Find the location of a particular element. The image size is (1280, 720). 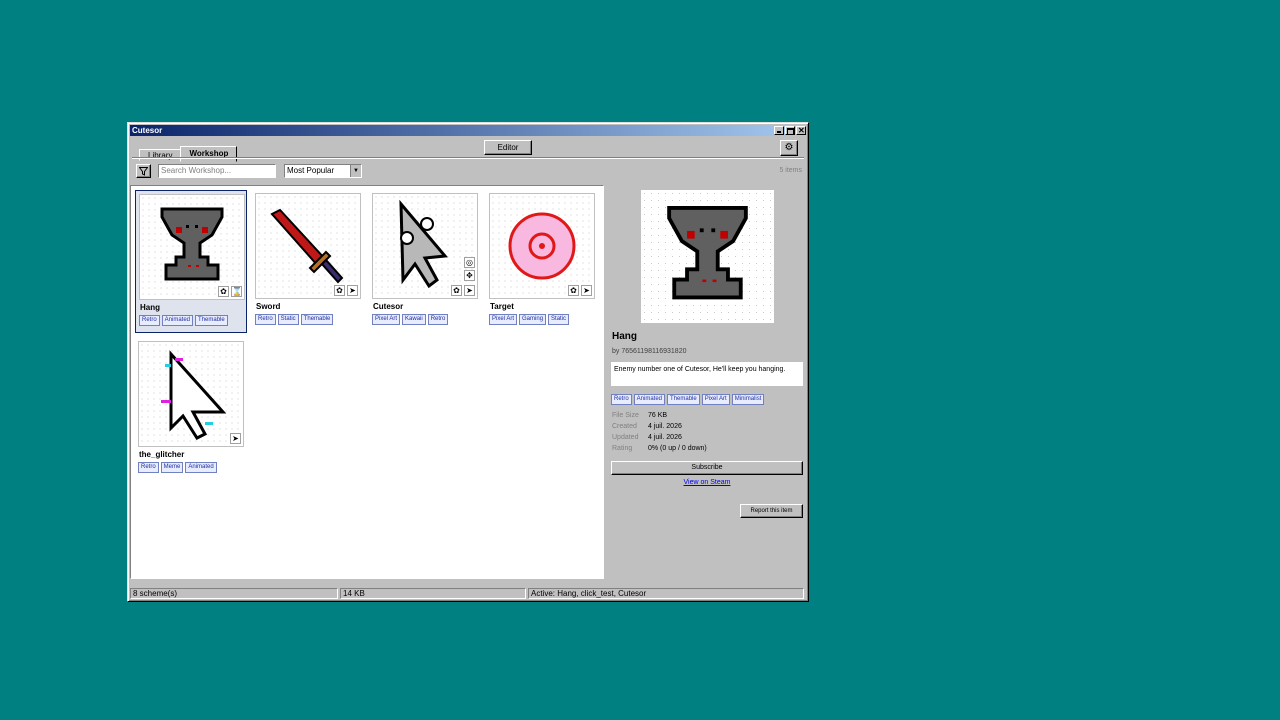

detail-tag: Animated is located at coordinates (649, 399).